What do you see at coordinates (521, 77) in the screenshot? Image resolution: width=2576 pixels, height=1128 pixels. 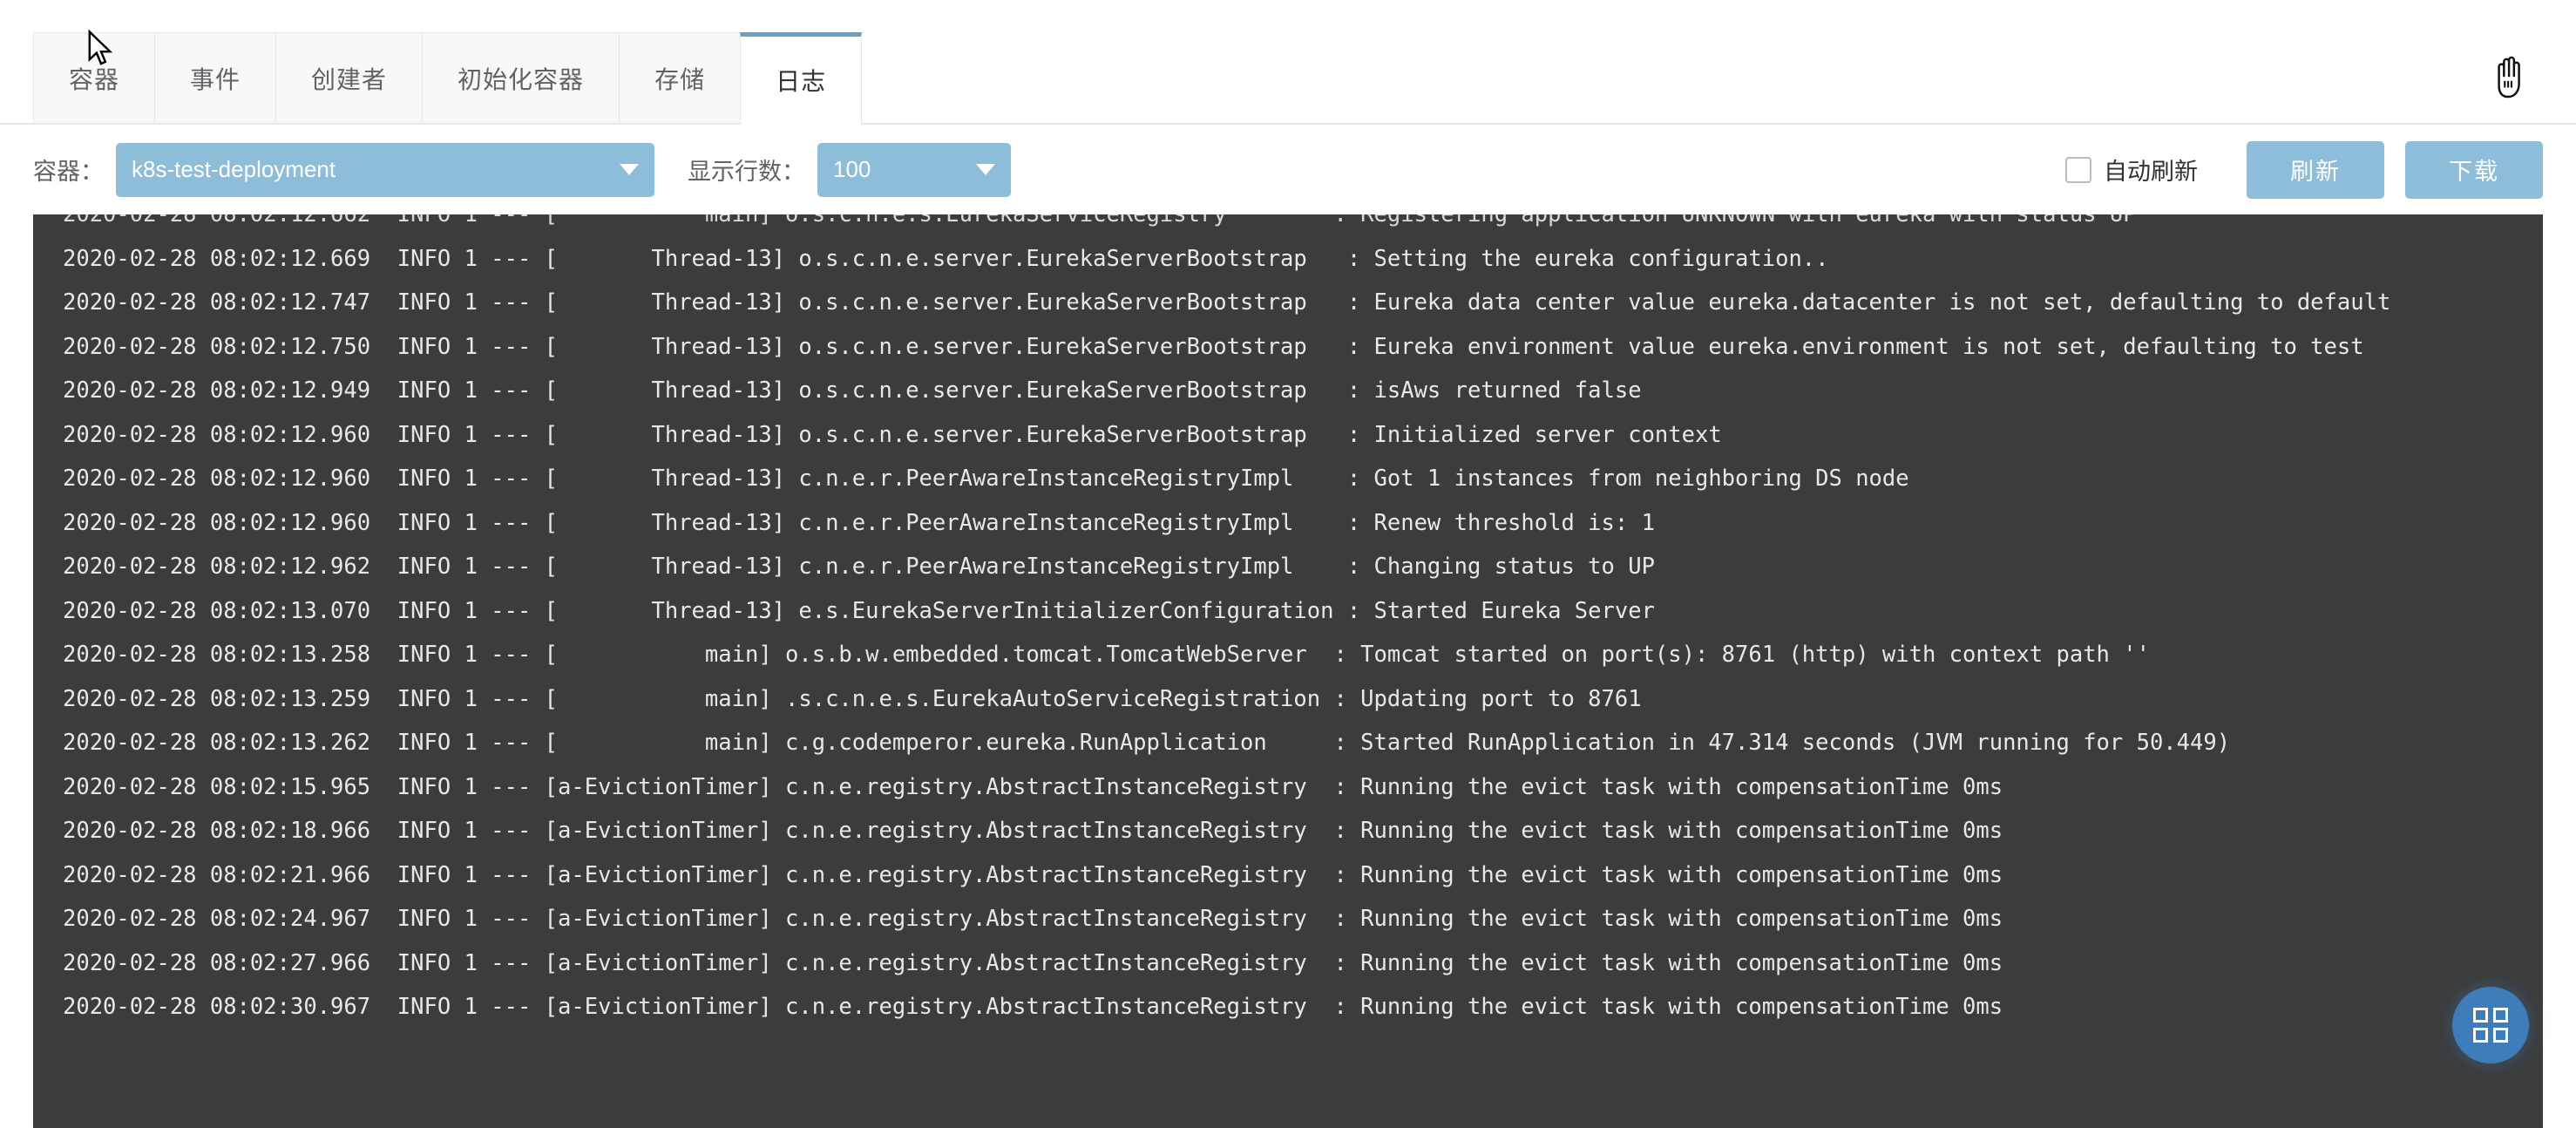 I see `tab-init-containers: 初始化容器` at bounding box center [521, 77].